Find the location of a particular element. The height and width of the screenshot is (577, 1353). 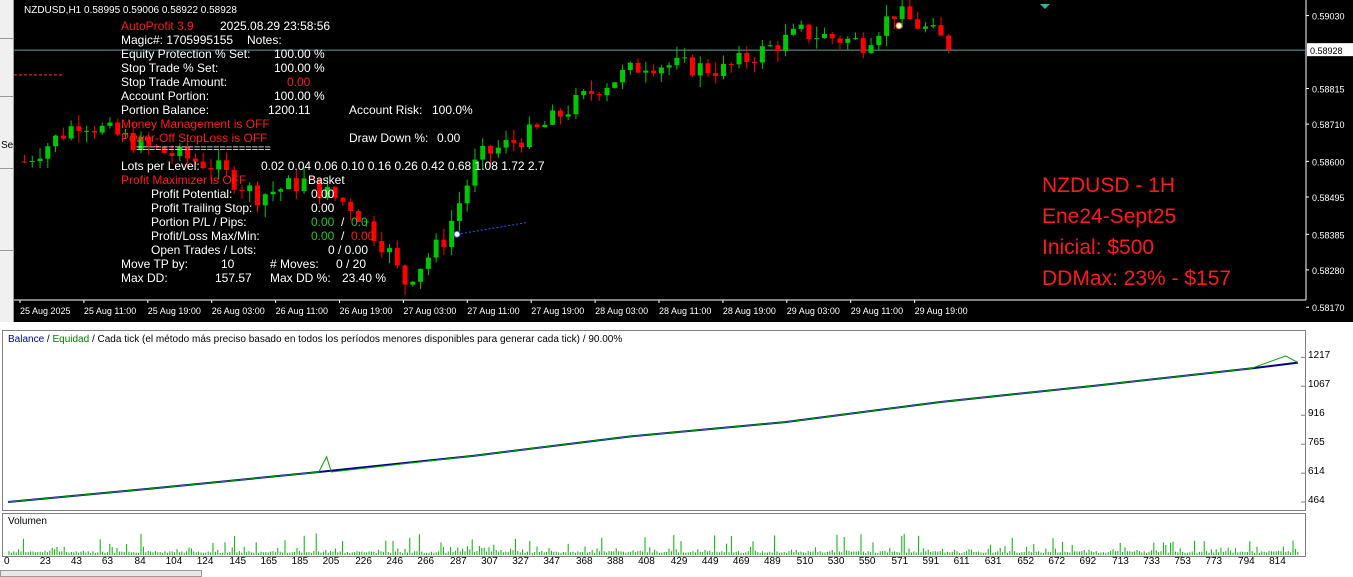

account-portion-label: Account Portion: is located at coordinates (165, 96).